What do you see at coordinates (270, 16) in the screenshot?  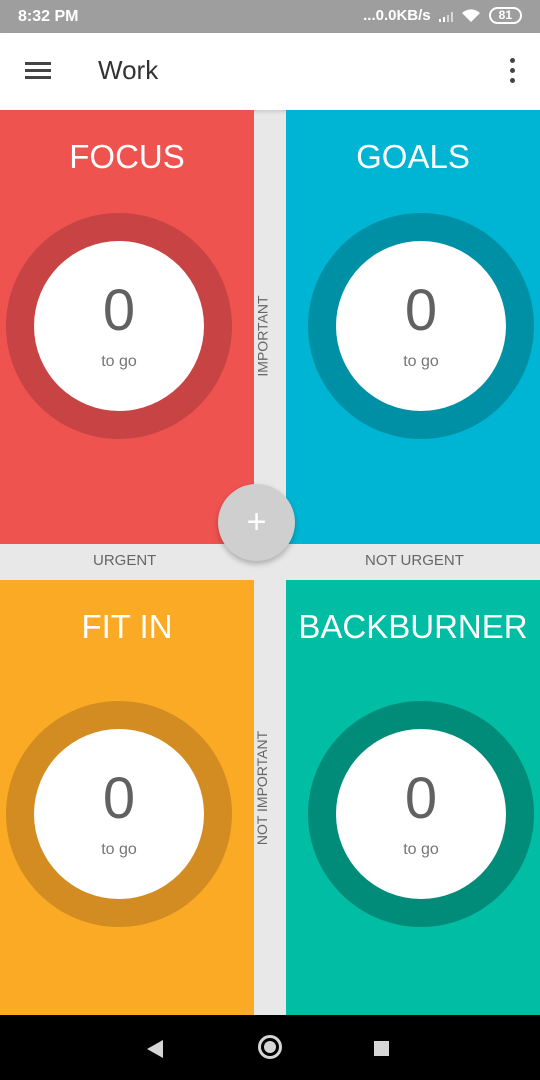 I see `status-bar: 8:32 PM ...0.0KB/s 81` at bounding box center [270, 16].